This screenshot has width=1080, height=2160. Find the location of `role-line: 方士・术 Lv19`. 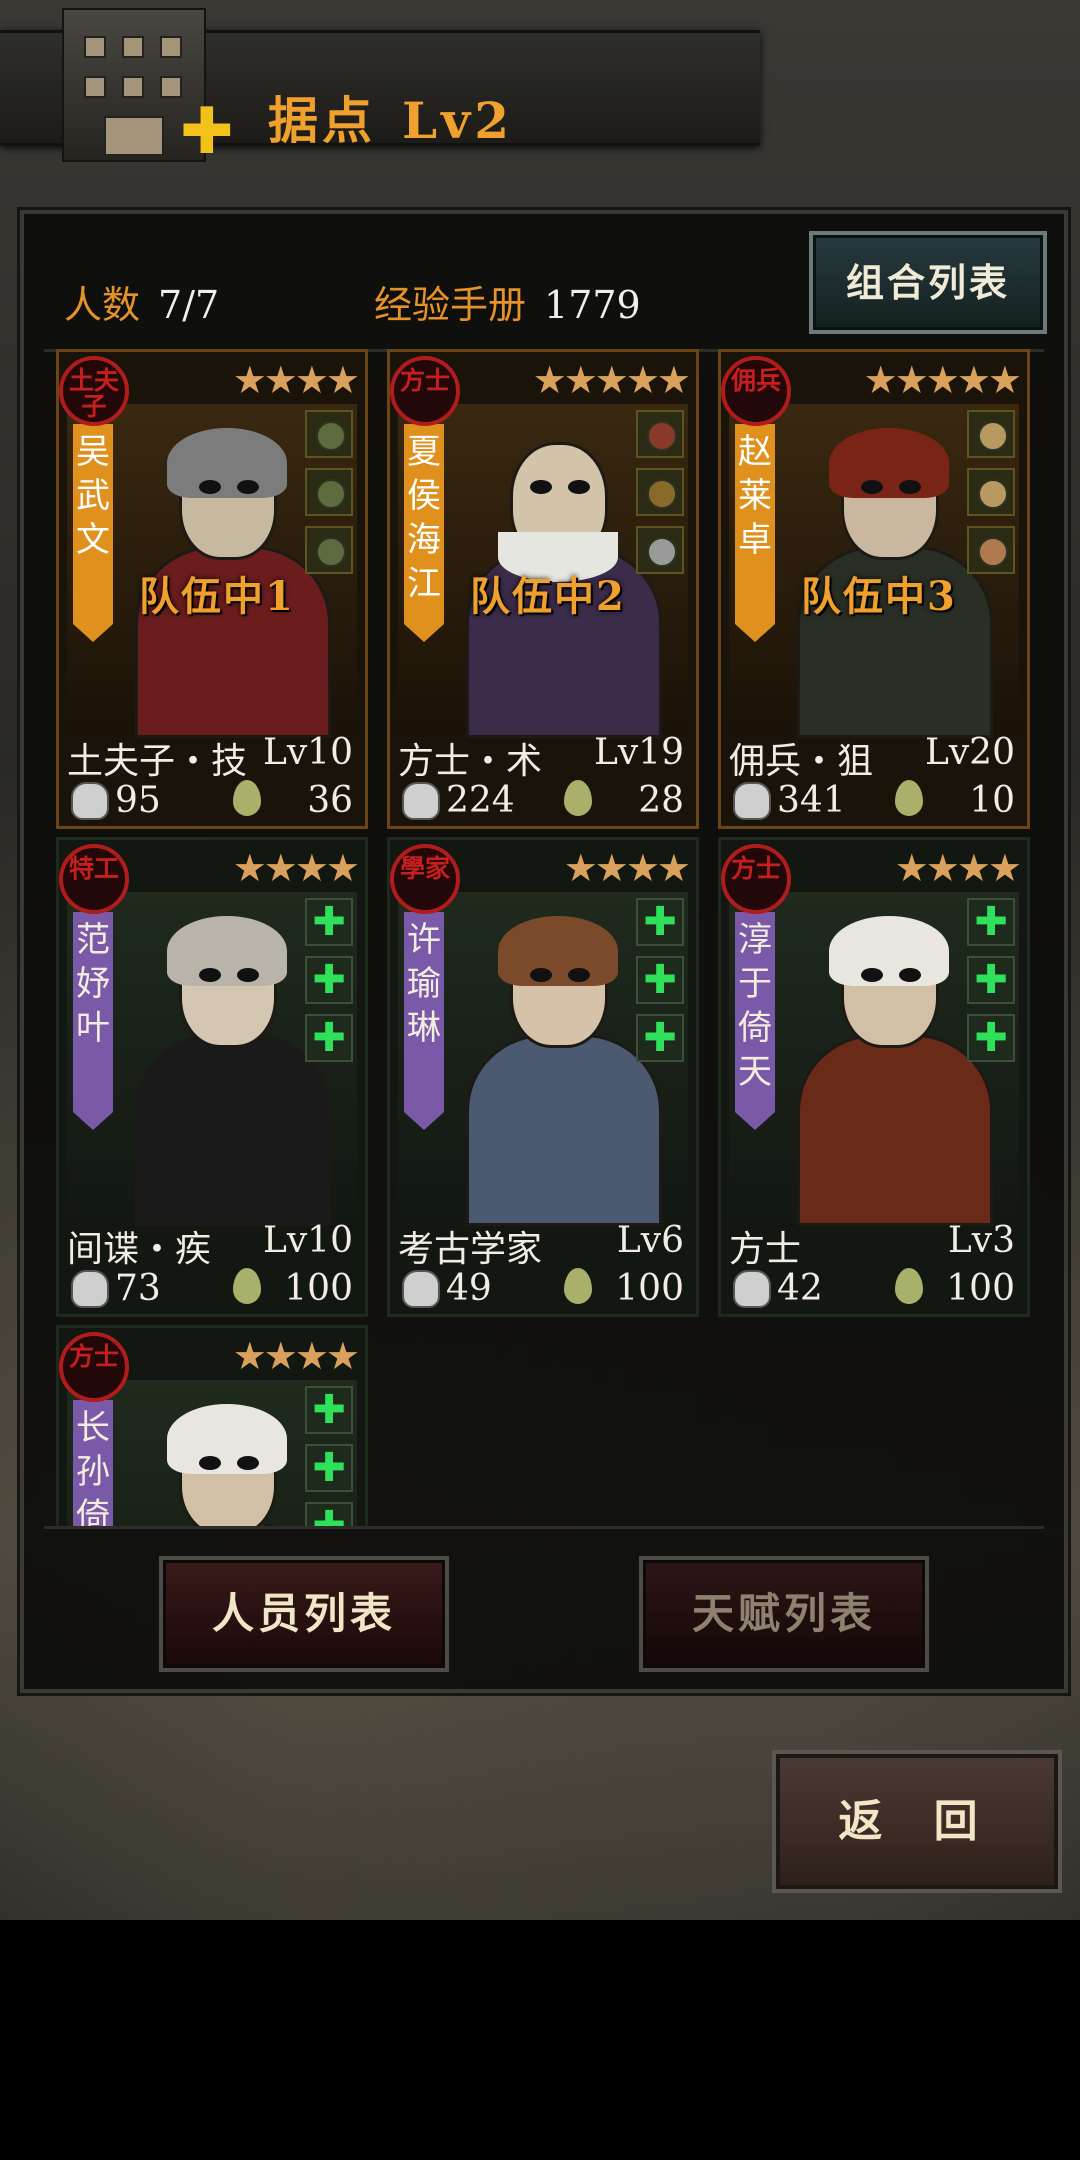

role-line: 方士・术 Lv19 is located at coordinates (544, 758).